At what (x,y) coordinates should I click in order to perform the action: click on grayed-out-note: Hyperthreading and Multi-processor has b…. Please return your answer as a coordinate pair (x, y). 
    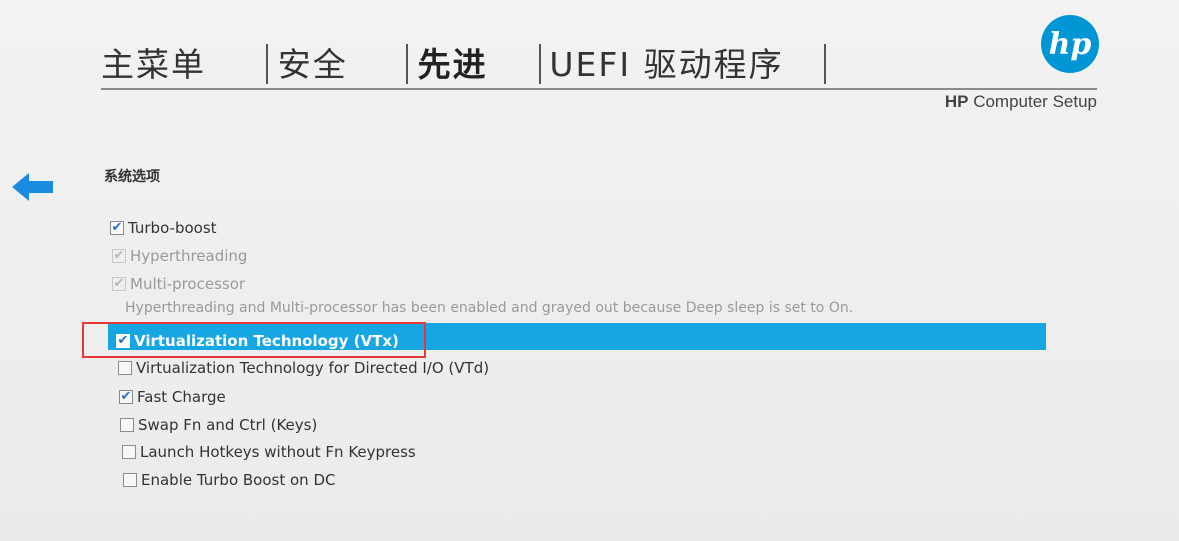
    Looking at the image, I should click on (489, 308).